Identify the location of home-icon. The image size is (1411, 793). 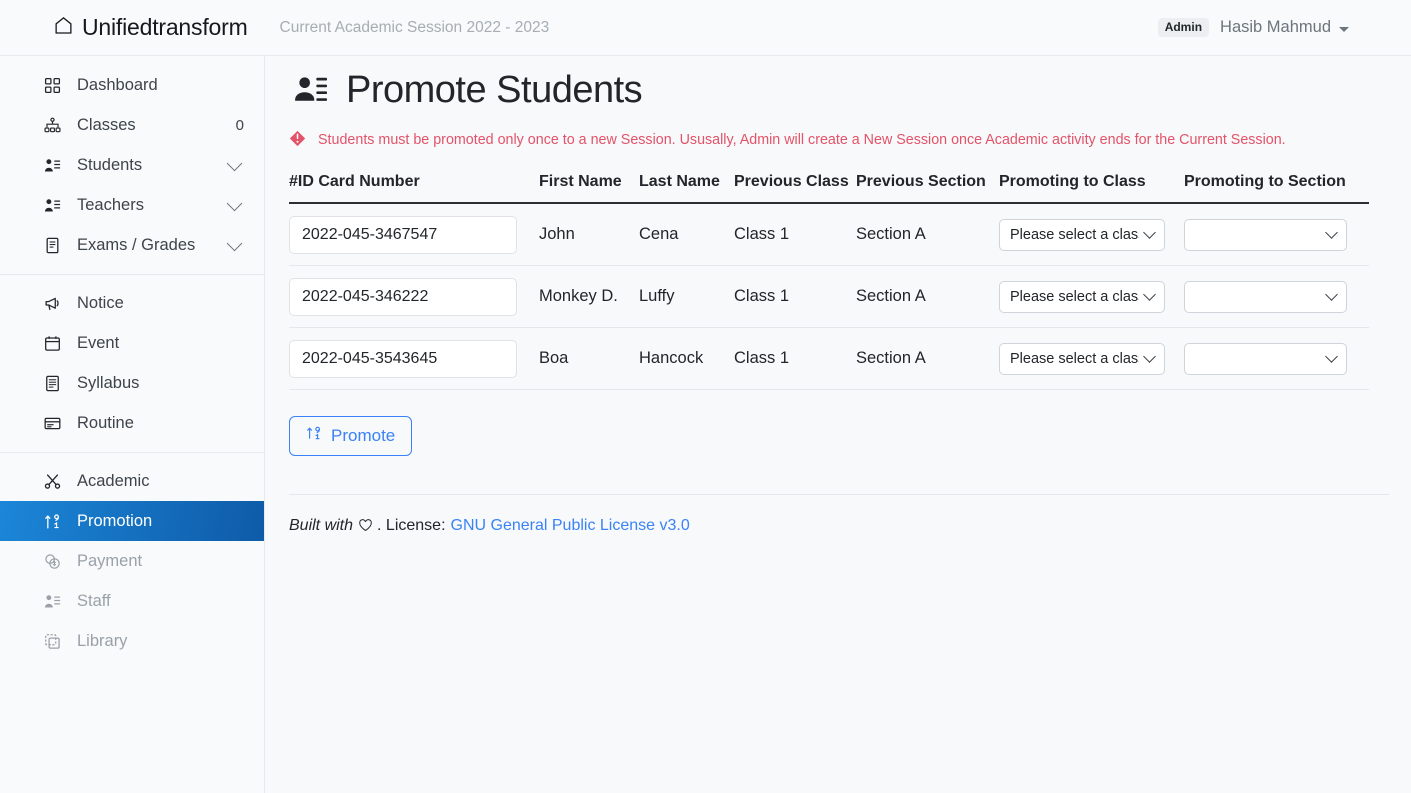
(63, 27).